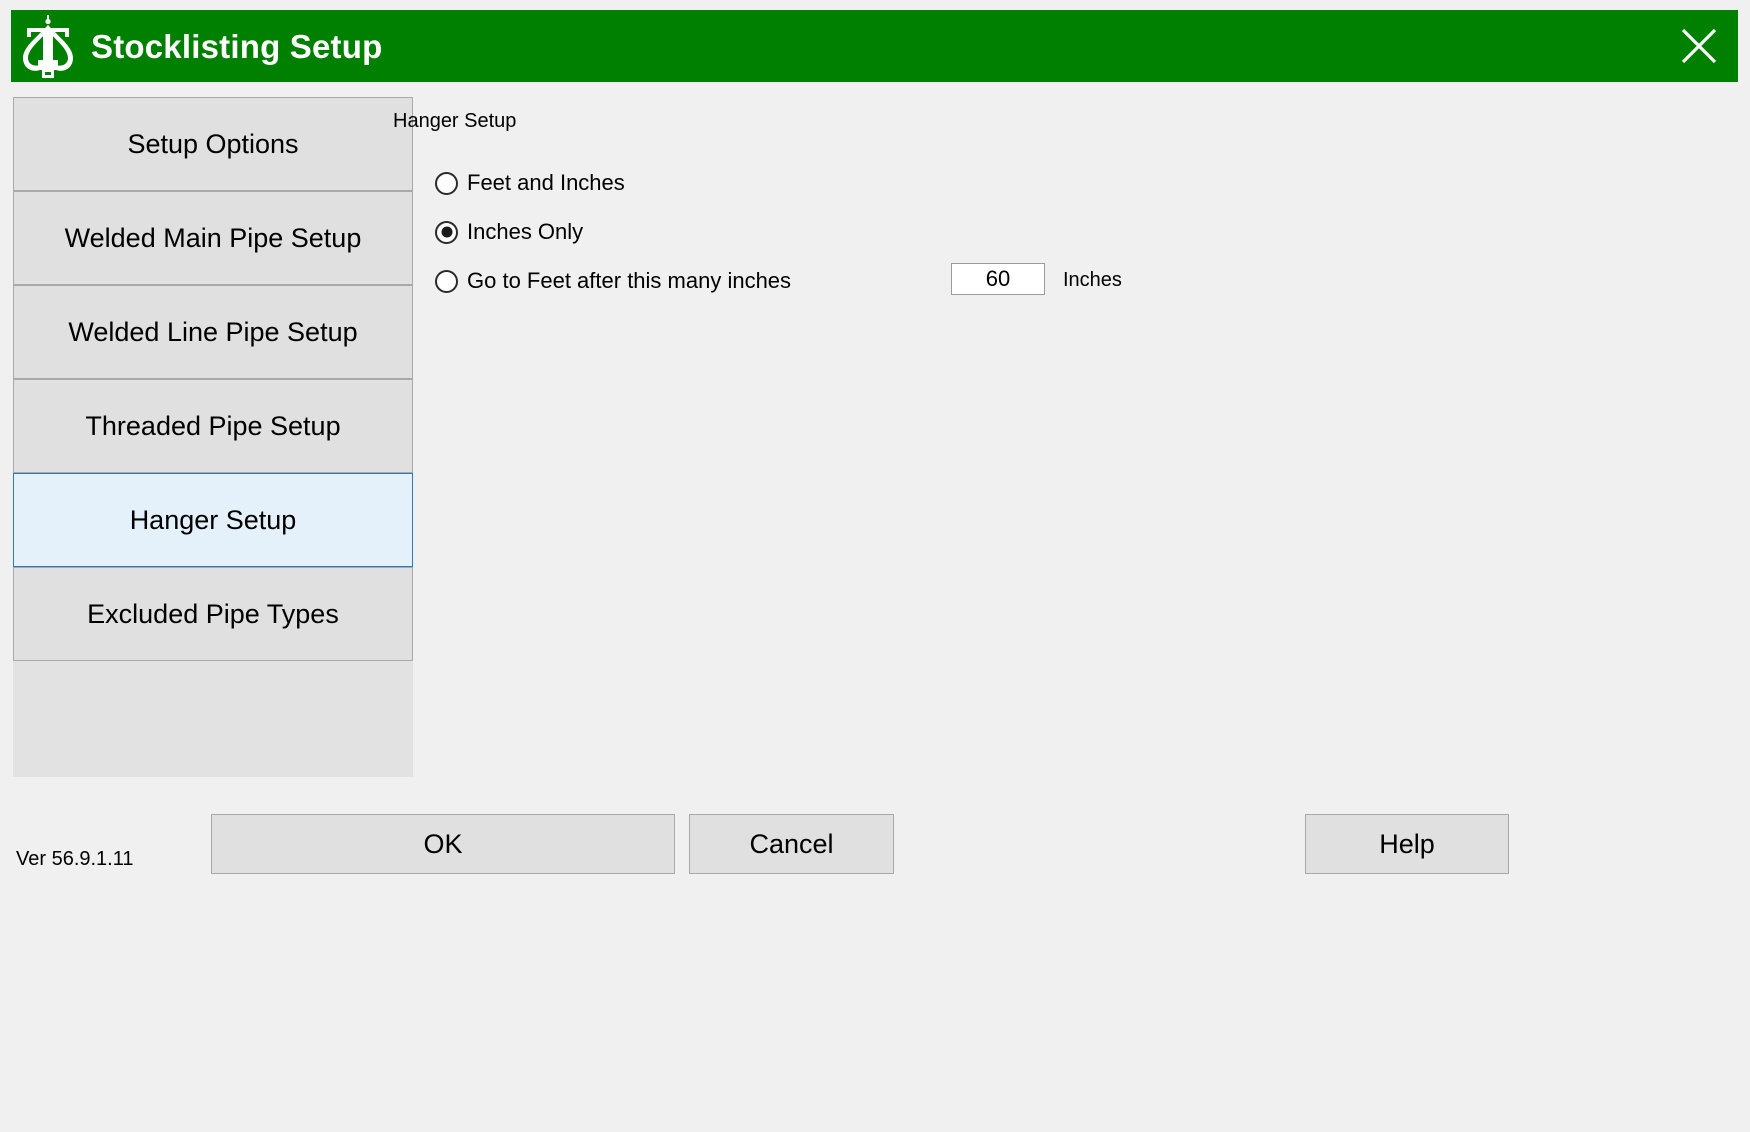  What do you see at coordinates (1084, 232) in the screenshot?
I see `radio-row-inches-only: Inches Only` at bounding box center [1084, 232].